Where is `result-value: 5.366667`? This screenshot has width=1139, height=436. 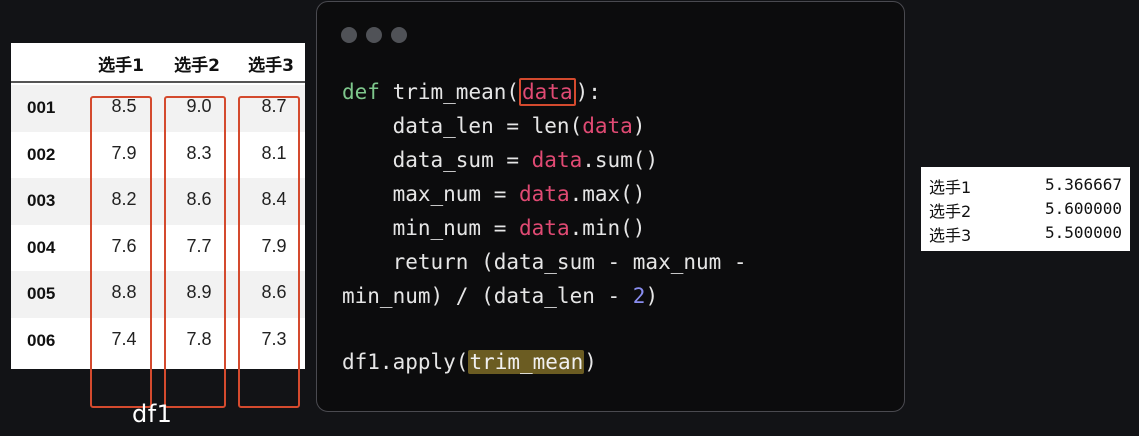
result-value: 5.366667 is located at coordinates (1083, 184).